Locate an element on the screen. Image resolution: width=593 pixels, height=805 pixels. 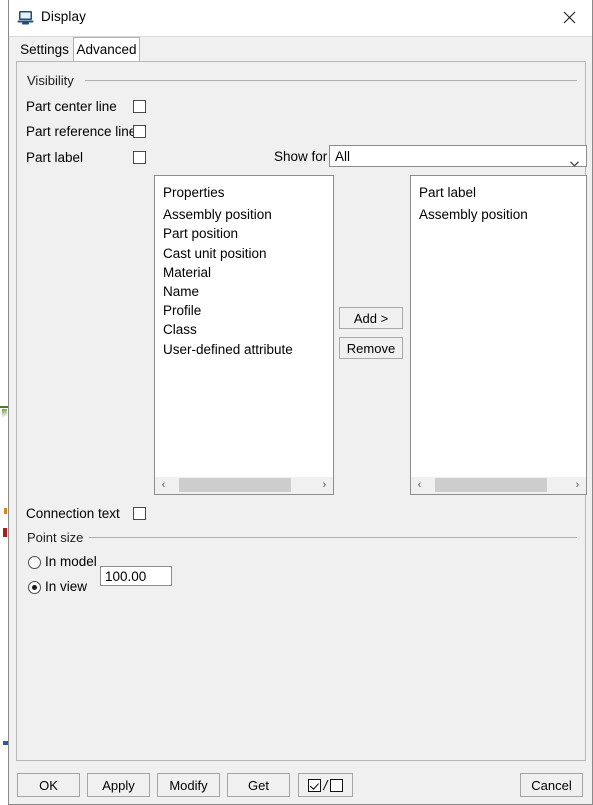
cancel-button-label: Cancel is located at coordinates (551, 785).